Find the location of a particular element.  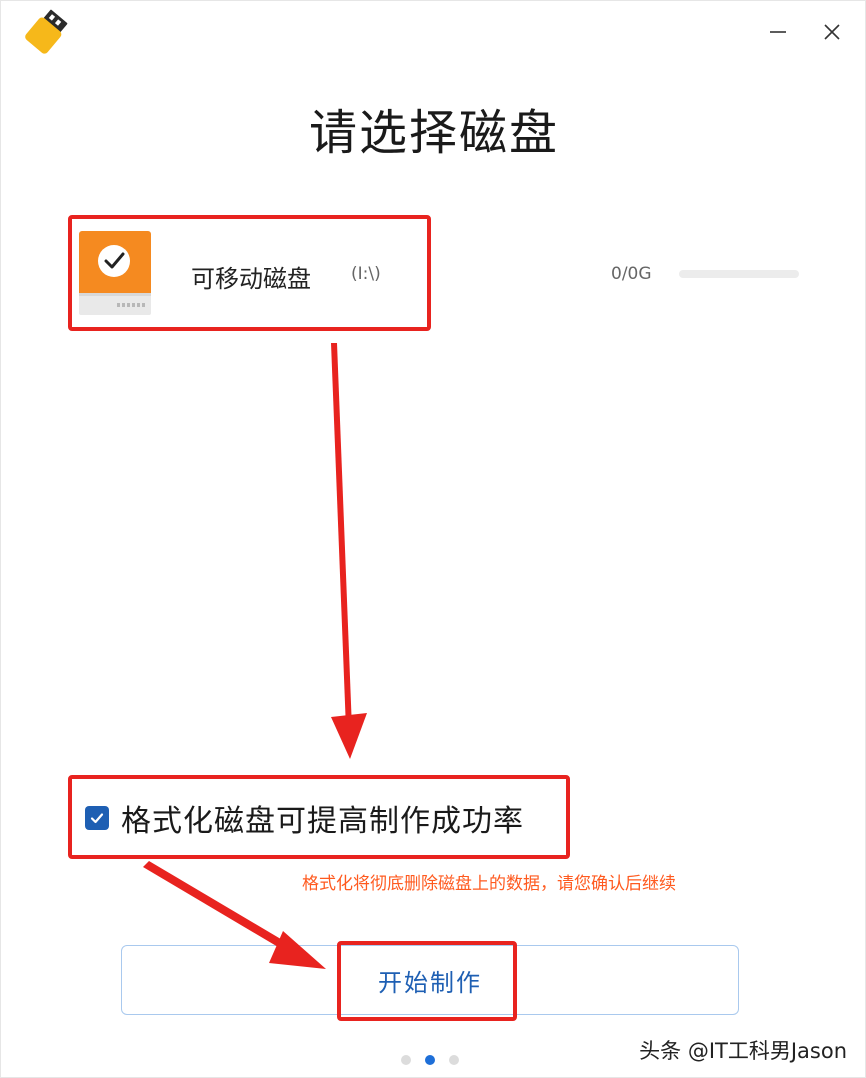

format-checkbox is located at coordinates (97, 818).